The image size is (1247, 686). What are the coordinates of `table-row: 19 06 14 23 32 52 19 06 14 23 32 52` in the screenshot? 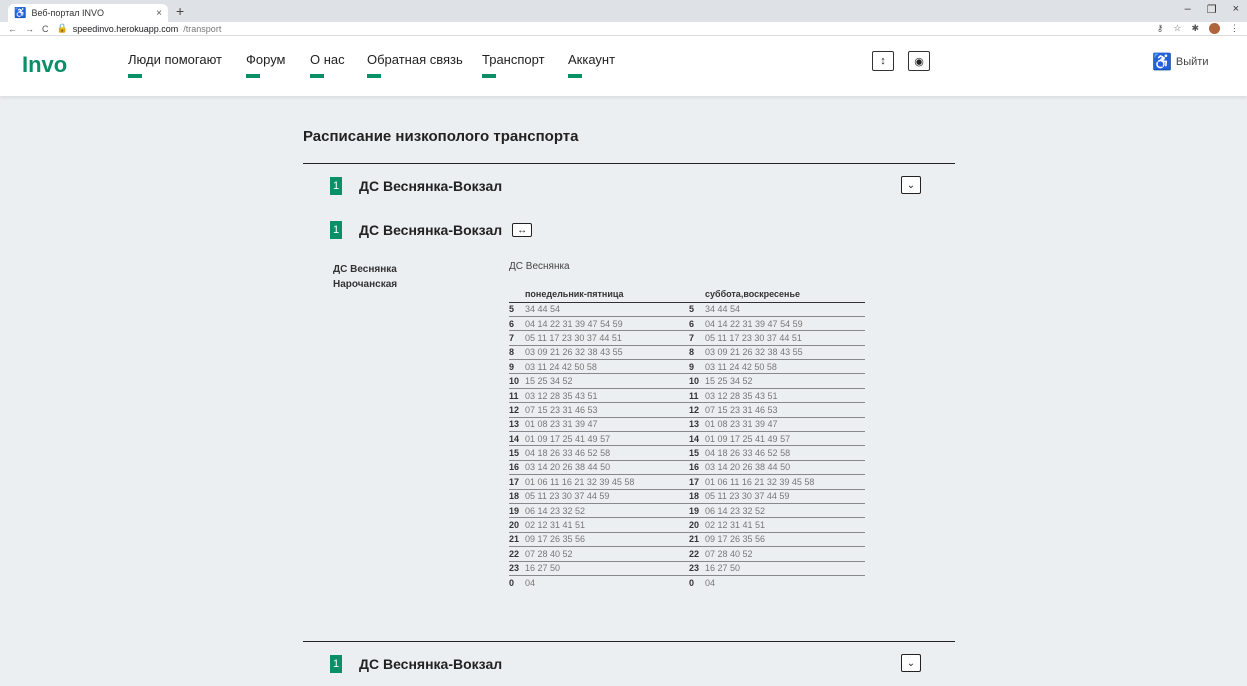 It's located at (687, 511).